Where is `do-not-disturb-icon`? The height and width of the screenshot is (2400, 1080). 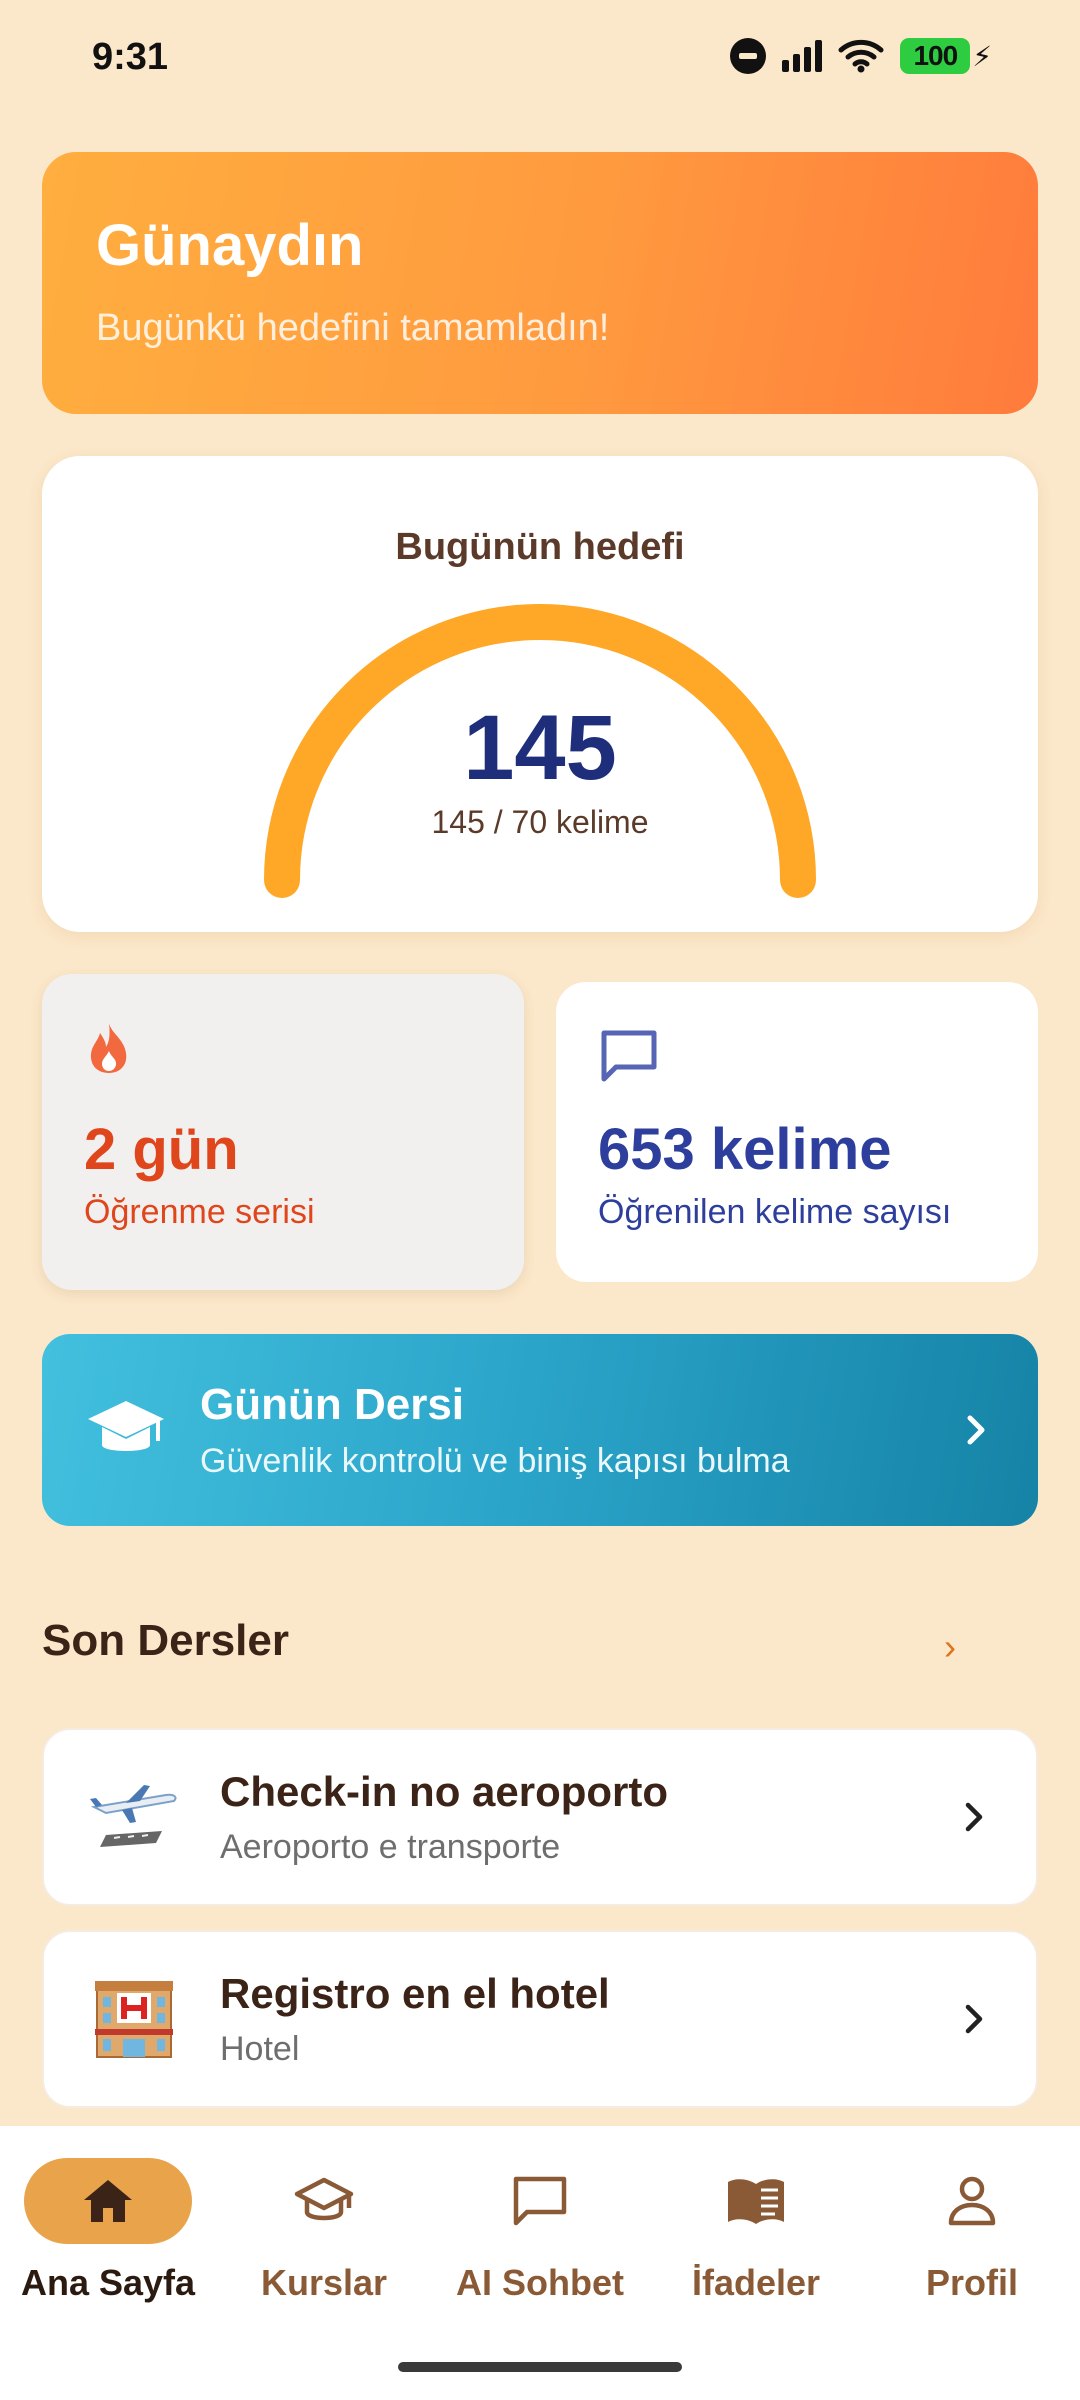 do-not-disturb-icon is located at coordinates (748, 56).